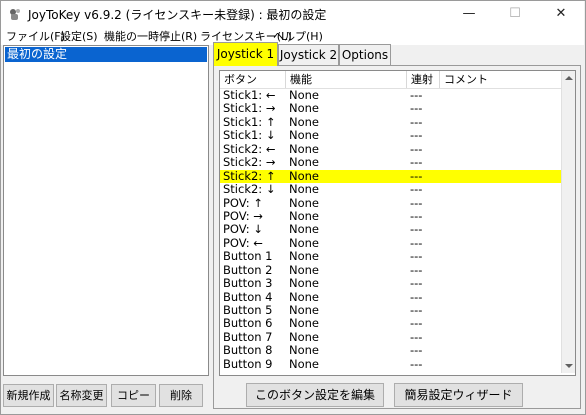 This screenshot has height=415, width=586. Describe the element at coordinates (106, 54) in the screenshot. I see `config-list-item: 最初の設定` at that location.